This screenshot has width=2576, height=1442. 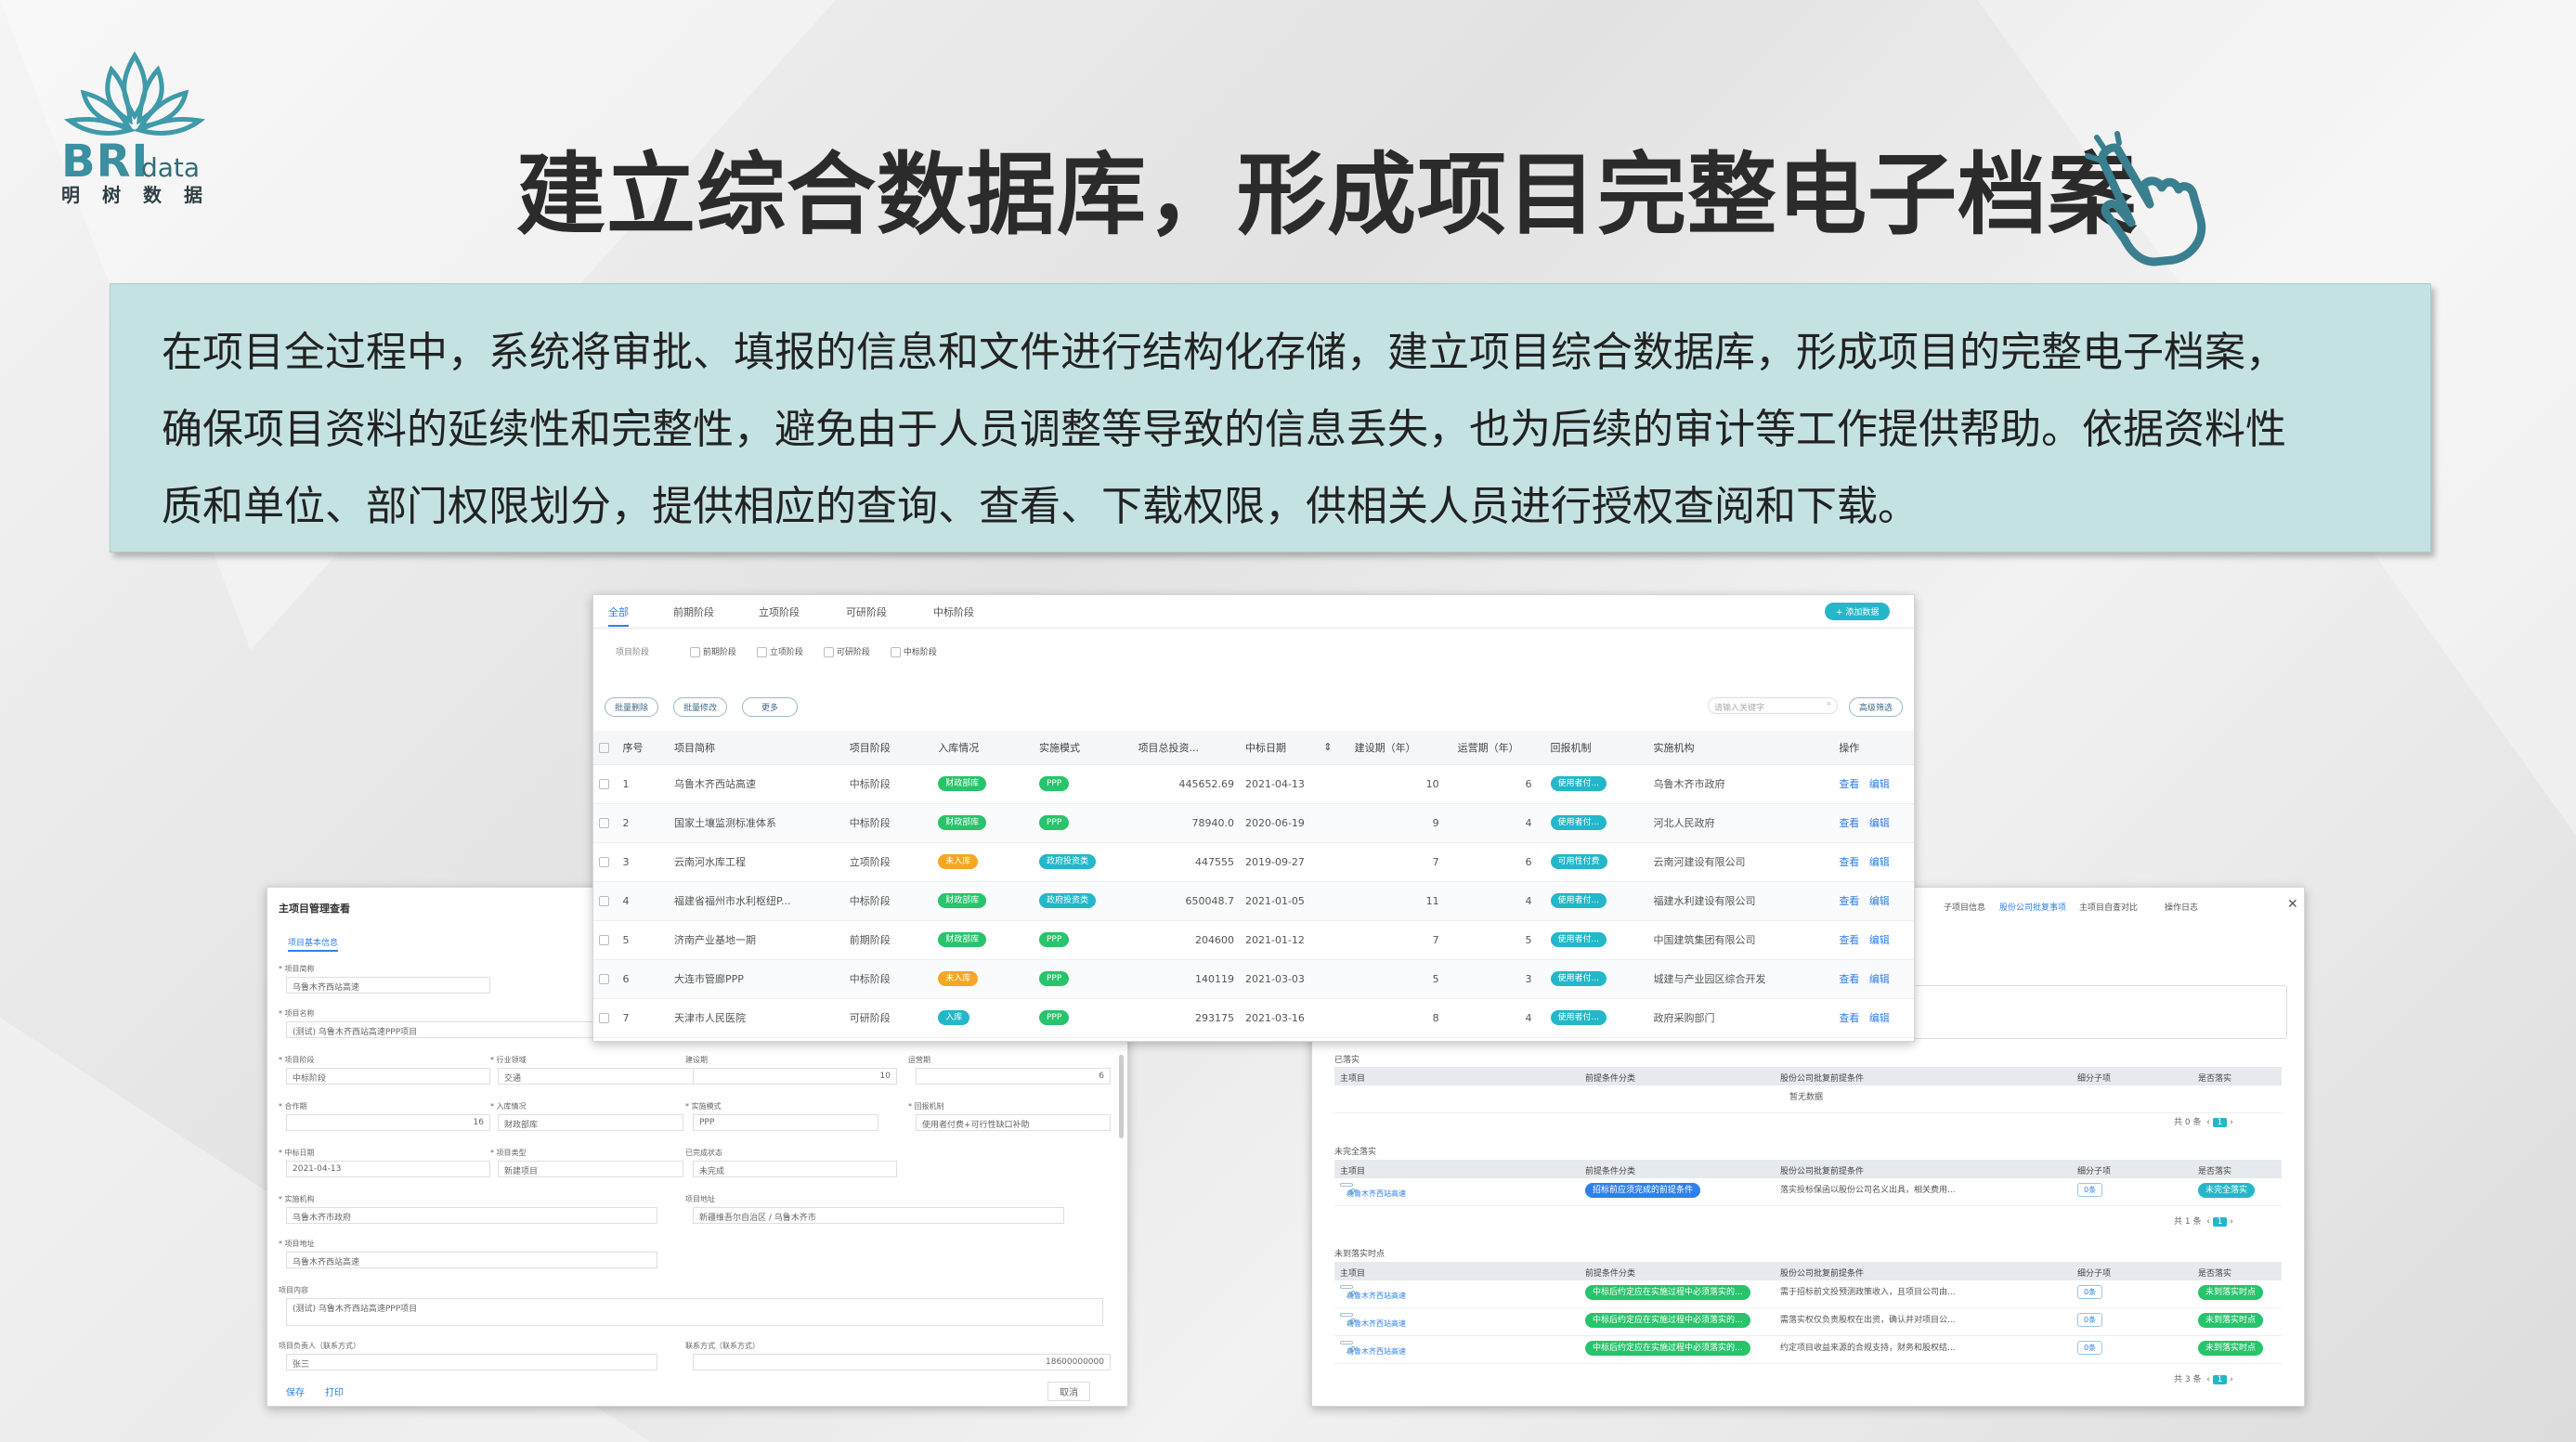 I want to click on column-header: 项目阶段, so click(x=888, y=748).